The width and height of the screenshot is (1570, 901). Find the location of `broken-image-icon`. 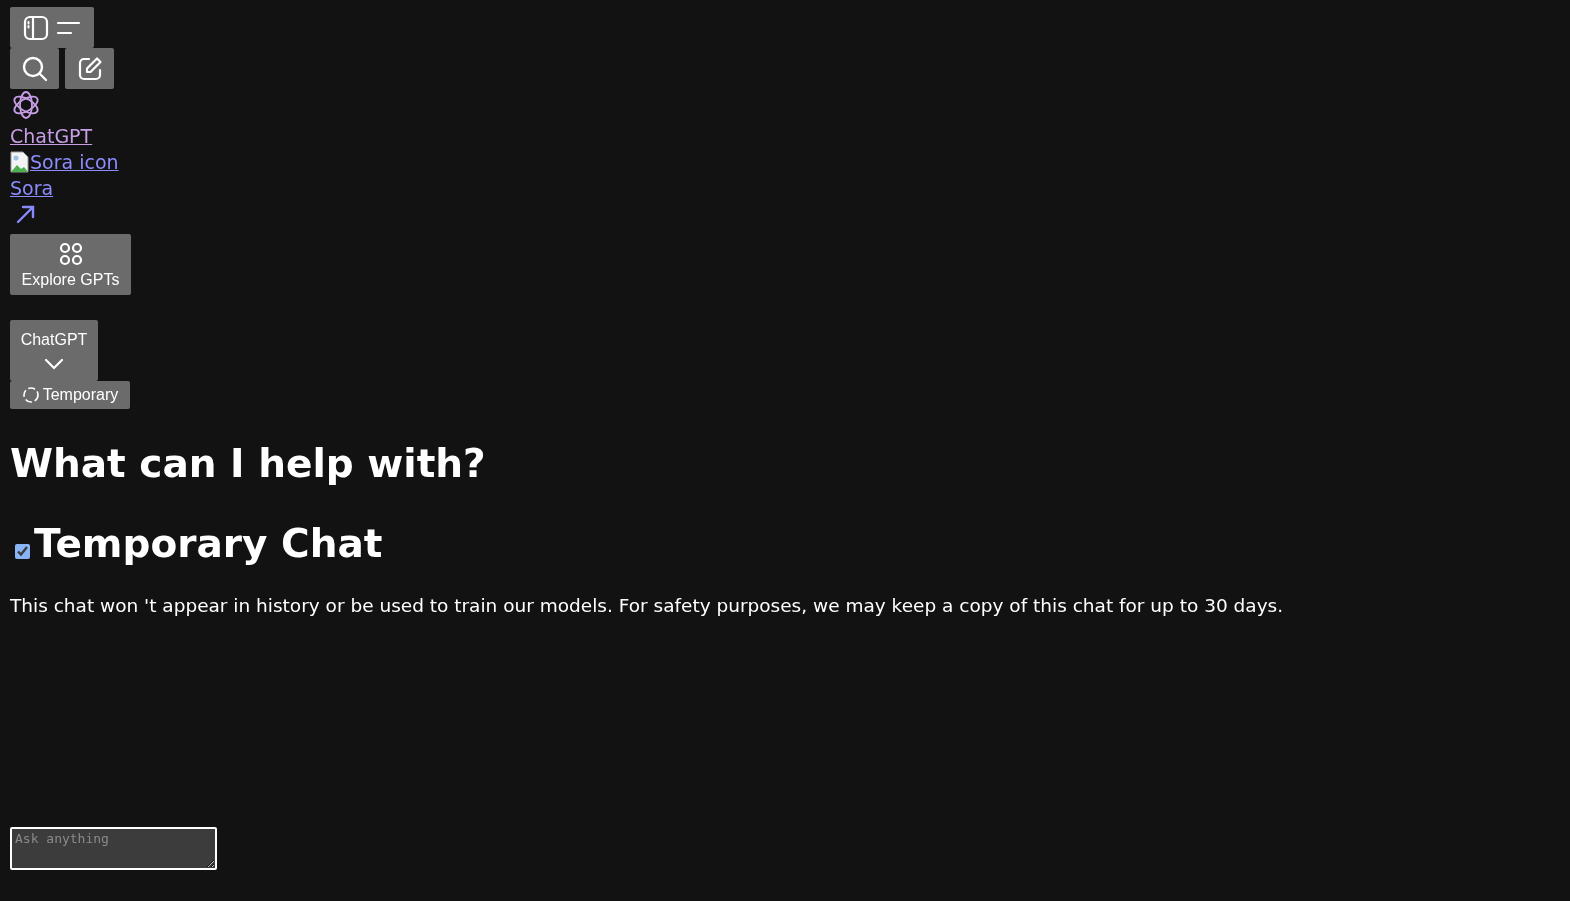

broken-image-icon is located at coordinates (20, 162).